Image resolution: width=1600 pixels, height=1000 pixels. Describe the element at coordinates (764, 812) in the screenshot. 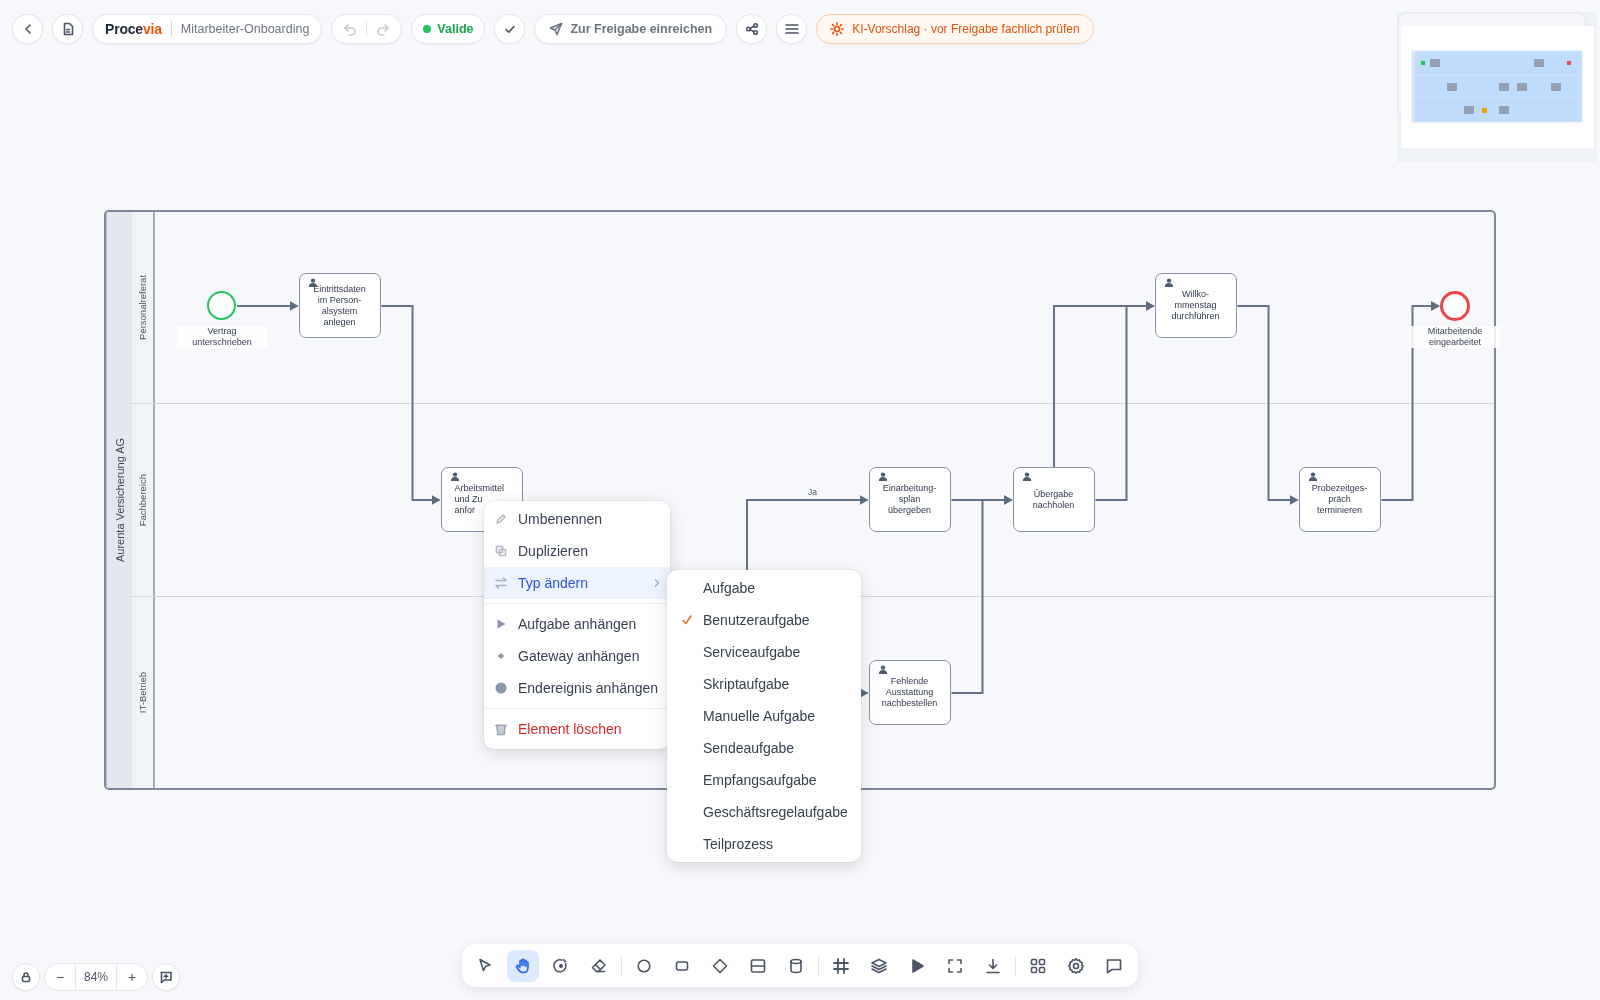

I see `menu-item: Geschäftsregelaufgabe` at that location.